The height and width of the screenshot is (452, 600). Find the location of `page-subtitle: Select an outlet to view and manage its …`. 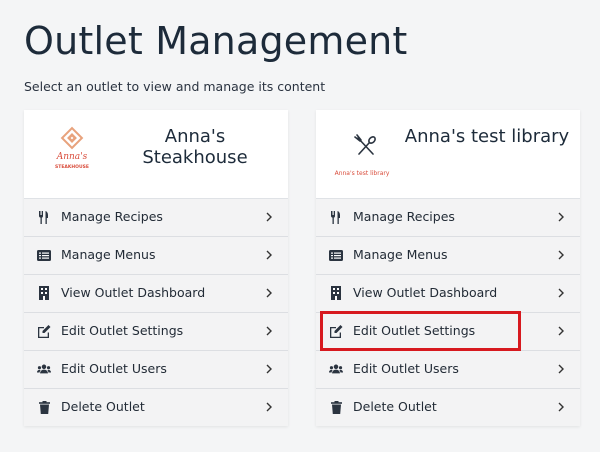

page-subtitle: Select an outlet to view and manage its … is located at coordinates (175, 86).